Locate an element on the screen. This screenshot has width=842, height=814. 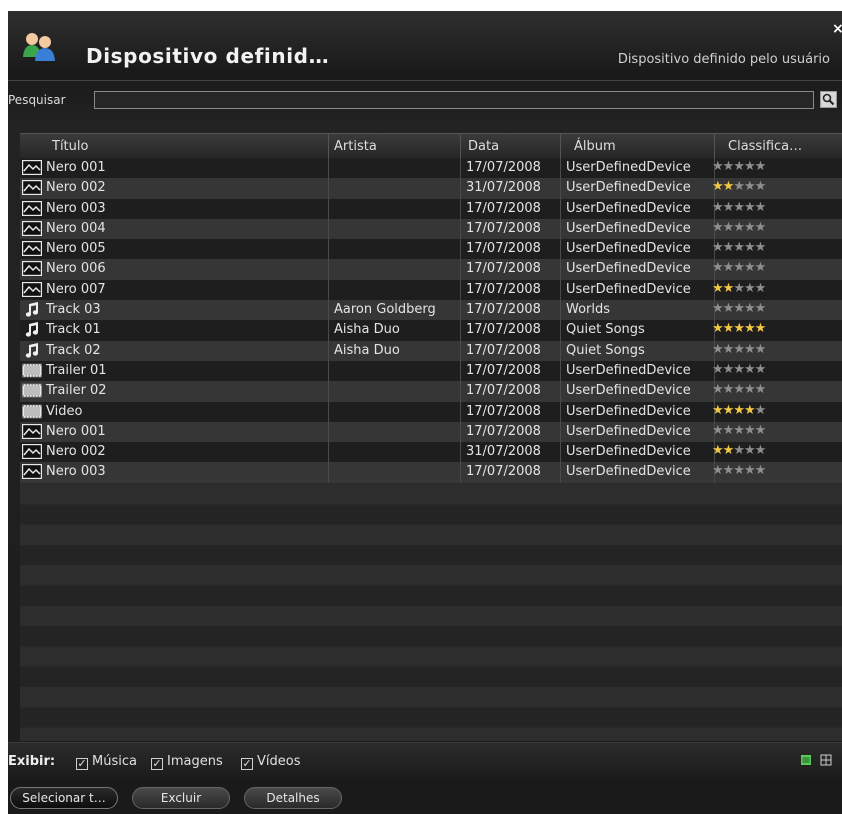
delete-button: Excluir is located at coordinates (181, 798).